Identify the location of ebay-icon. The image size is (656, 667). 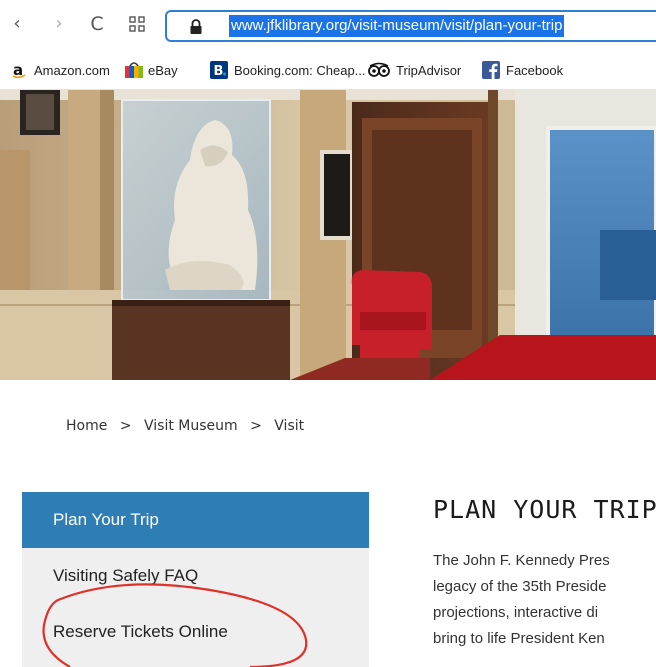
(133, 70).